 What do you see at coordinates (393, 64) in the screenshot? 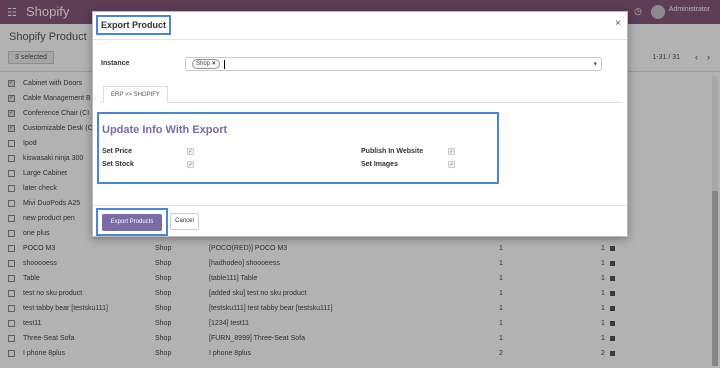
I see `instance-field: Shop × ▾` at bounding box center [393, 64].